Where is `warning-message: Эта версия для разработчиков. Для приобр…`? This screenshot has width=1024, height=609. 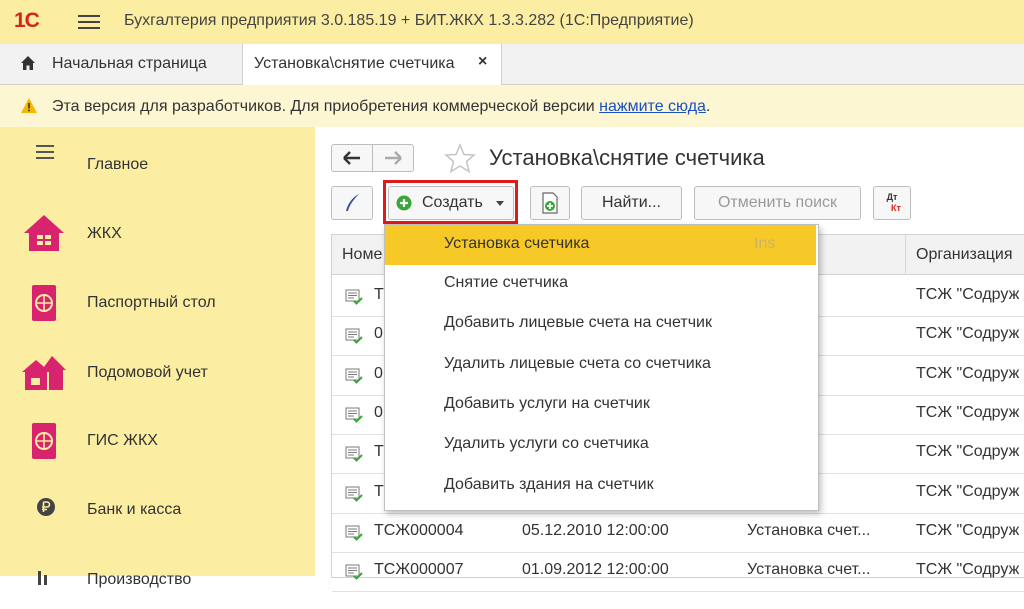 warning-message: Эта версия для разработчиков. Для приобр… is located at coordinates (326, 106).